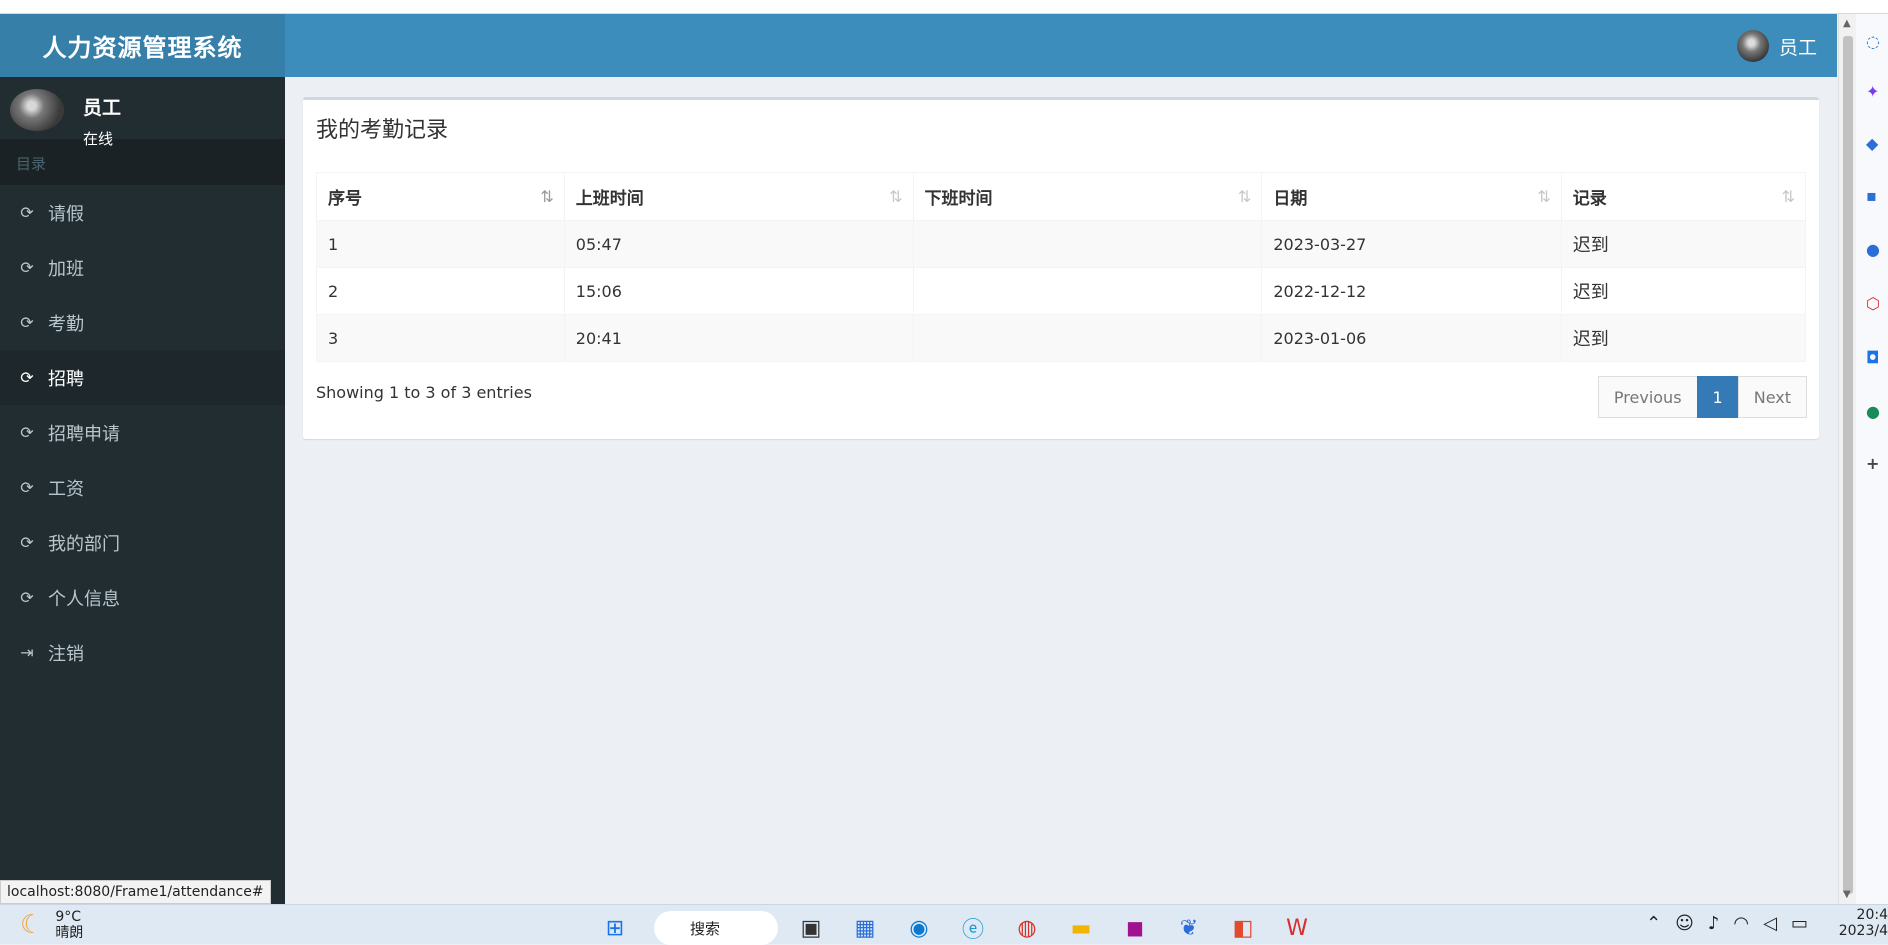 This screenshot has height=945, width=1888. I want to click on cell-date: 2022-12-12, so click(1411, 291).